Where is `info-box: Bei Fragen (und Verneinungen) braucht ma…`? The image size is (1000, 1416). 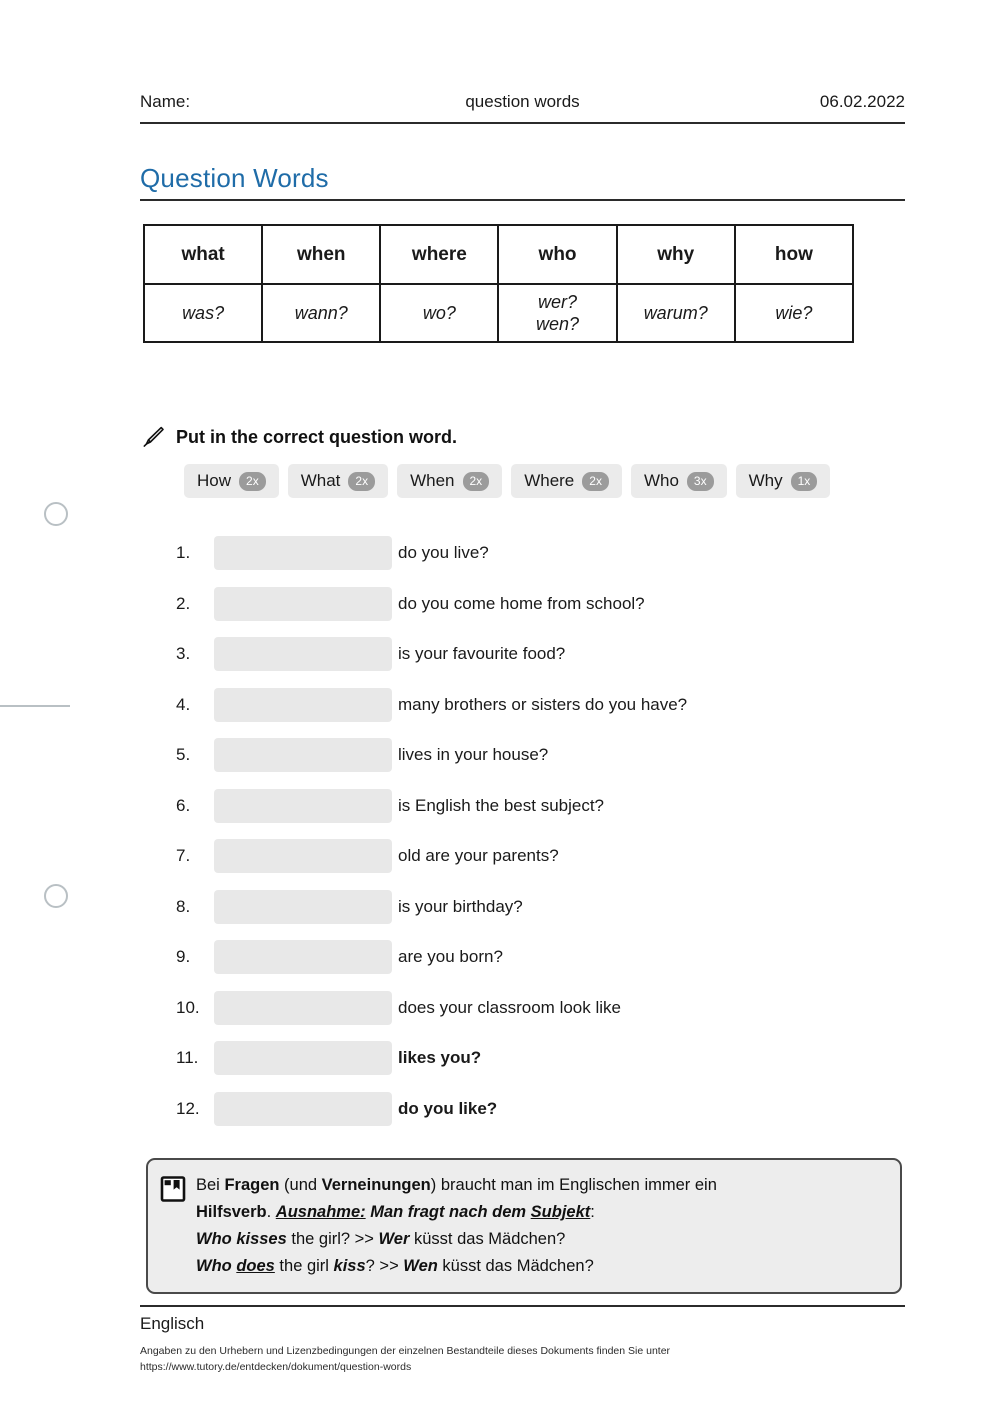
info-box: Bei Fragen (und Verneinungen) braucht ma… is located at coordinates (524, 1226).